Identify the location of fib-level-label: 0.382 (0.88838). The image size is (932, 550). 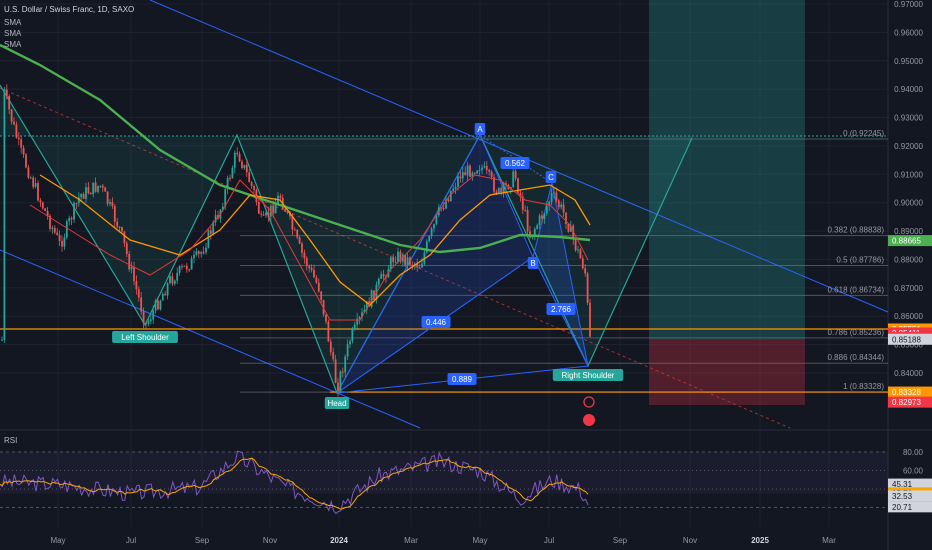
(856, 230).